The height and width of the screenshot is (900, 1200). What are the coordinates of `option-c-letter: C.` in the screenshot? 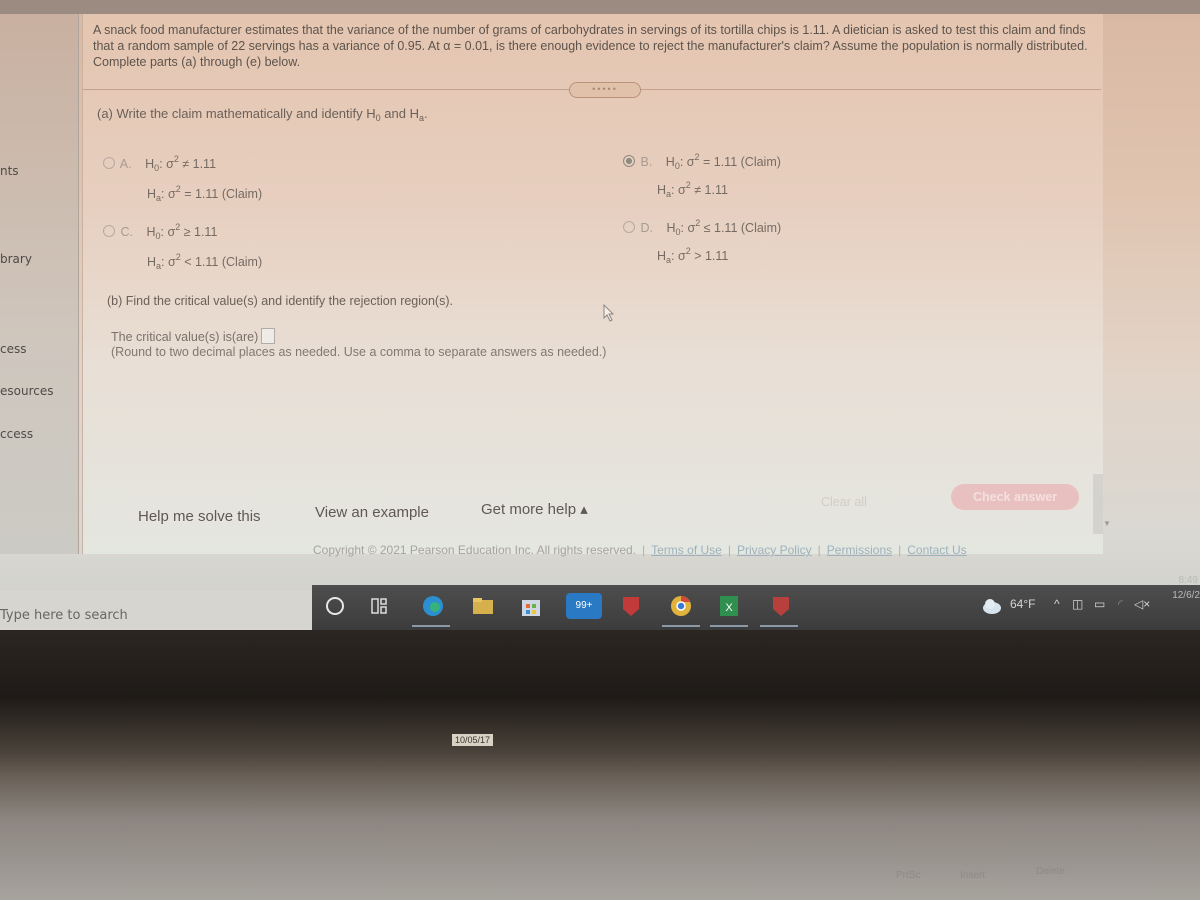 It's located at (126, 232).